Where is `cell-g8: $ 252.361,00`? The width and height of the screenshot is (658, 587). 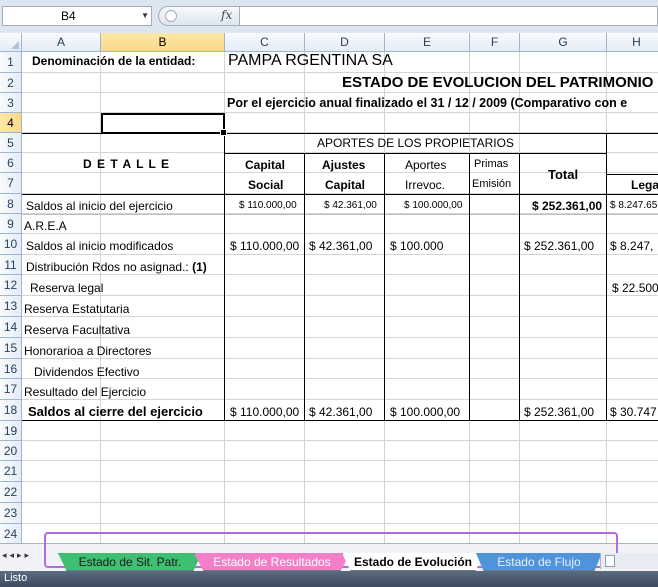 cell-g8: $ 252.361,00 is located at coordinates (567, 206).